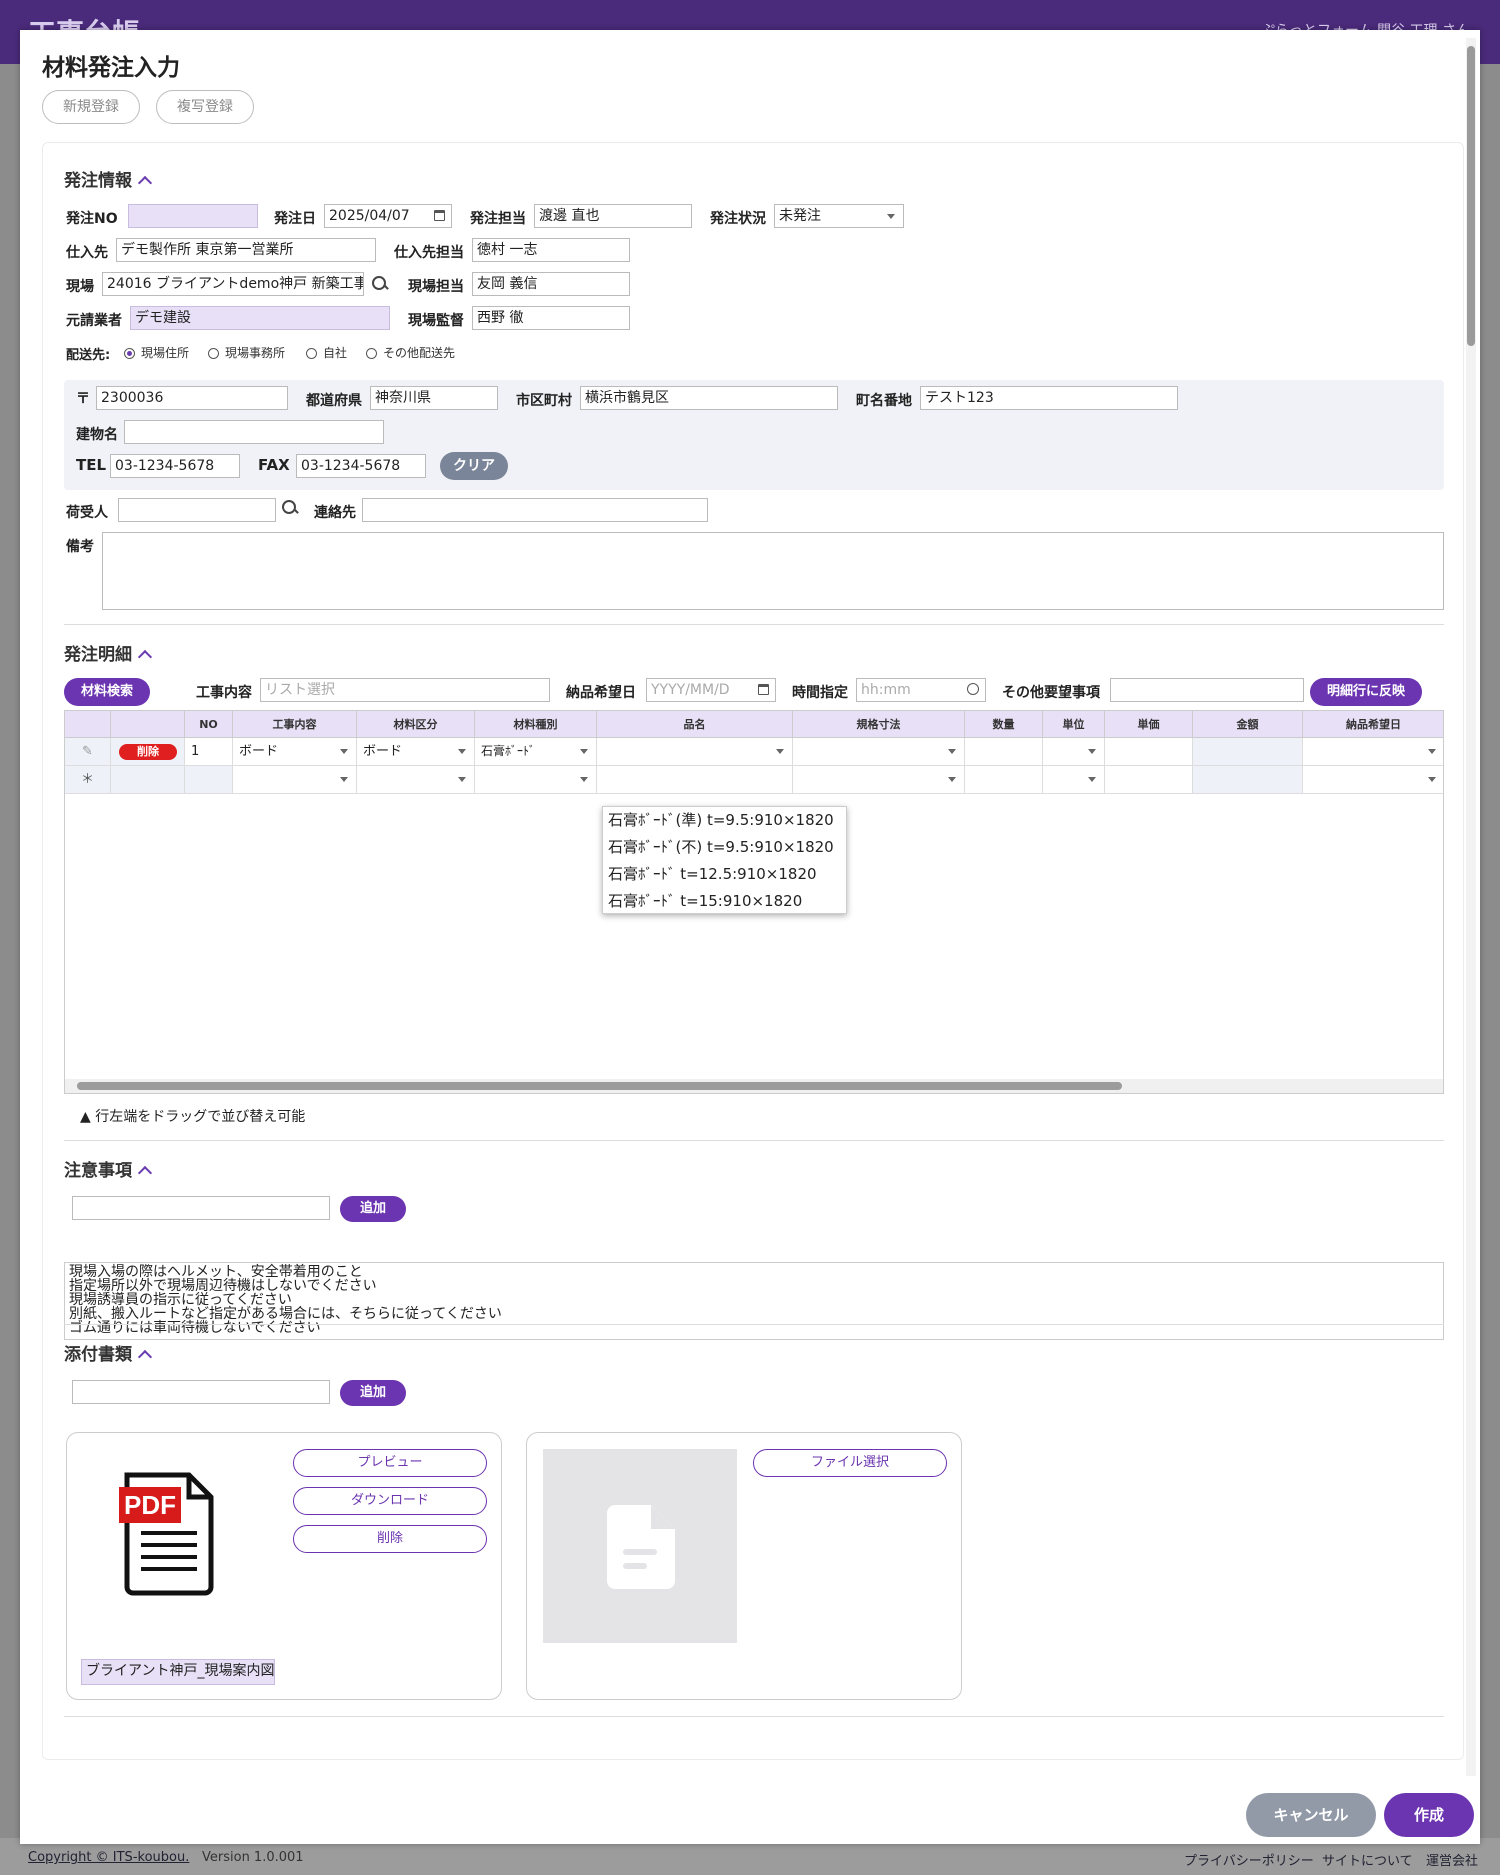 Image resolution: width=1500 pixels, height=1875 pixels. Describe the element at coordinates (551, 250) in the screenshot. I see `supplier-staff-field: 徳村 一志` at that location.